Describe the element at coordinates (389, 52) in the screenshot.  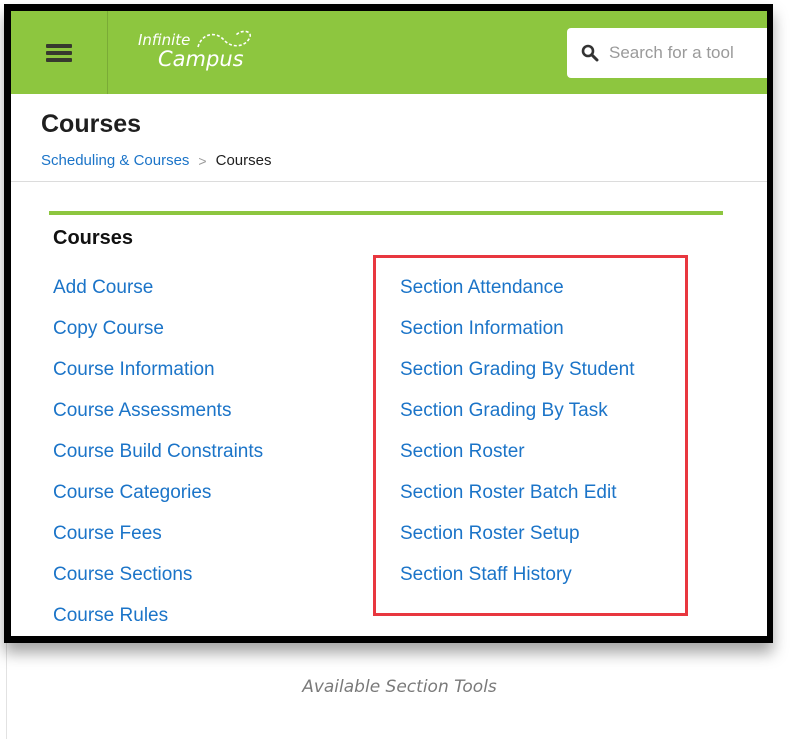
I see `top-navigation-bar: Infinite Campus` at that location.